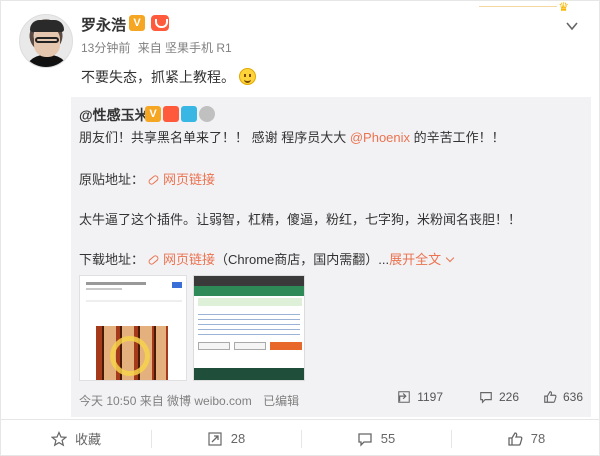 The height and width of the screenshot is (456, 600). I want to click on card-top-decoration: ♛, so click(524, 7).